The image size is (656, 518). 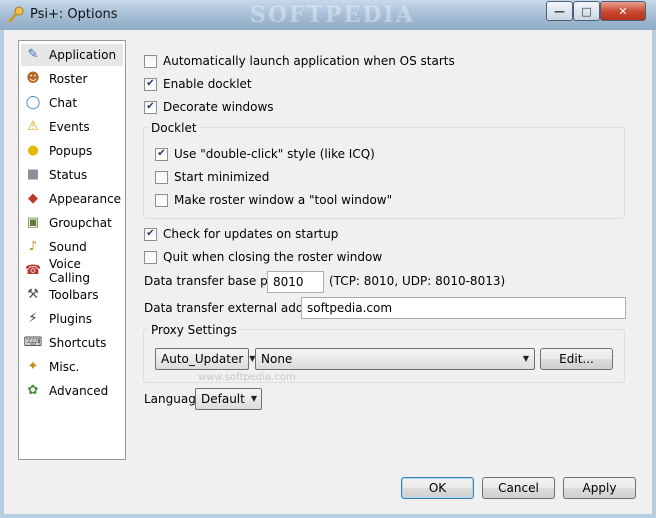 I want to click on cancel-button: Cancel, so click(x=518, y=488).